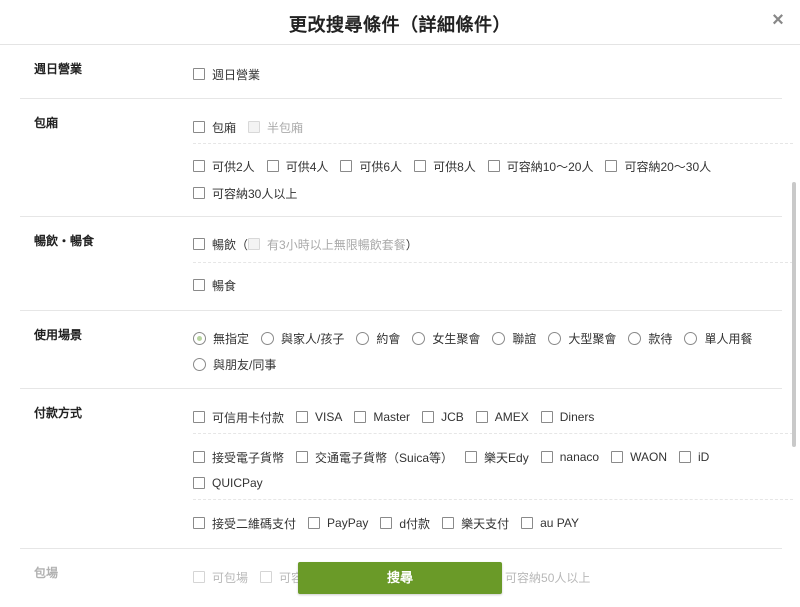  I want to click on scene-option: 大型聚會, so click(582, 338).